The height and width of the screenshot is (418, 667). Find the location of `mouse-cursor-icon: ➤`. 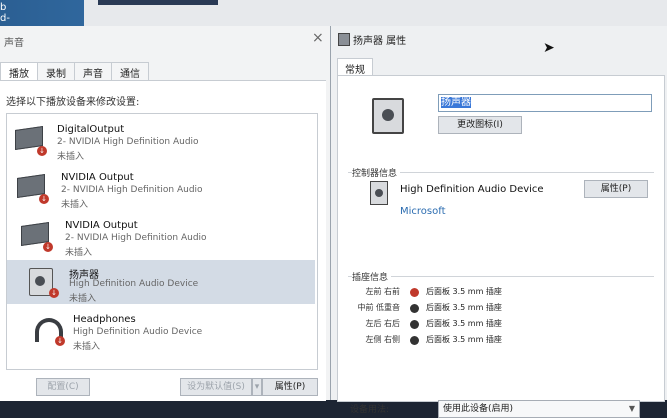

mouse-cursor-icon: ➤ is located at coordinates (549, 48).